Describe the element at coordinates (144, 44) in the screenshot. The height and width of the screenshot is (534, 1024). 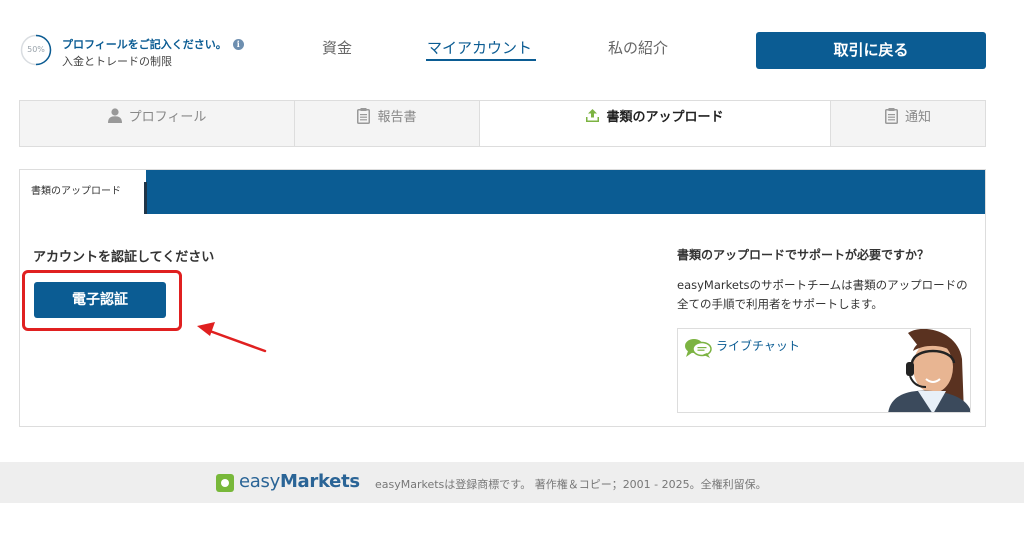
I see `profile-completion-title: プロフィールをご記入ください。` at that location.